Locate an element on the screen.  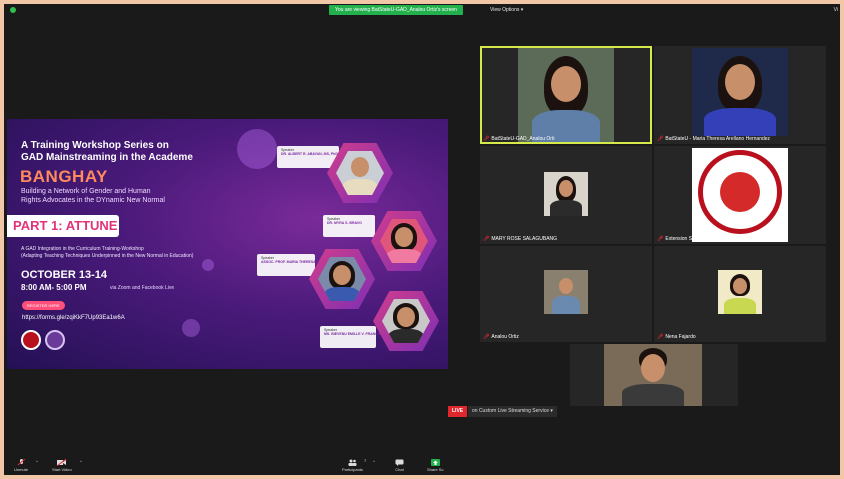
participant-name-text: Nena Fajardo is located at coordinates (680, 337).